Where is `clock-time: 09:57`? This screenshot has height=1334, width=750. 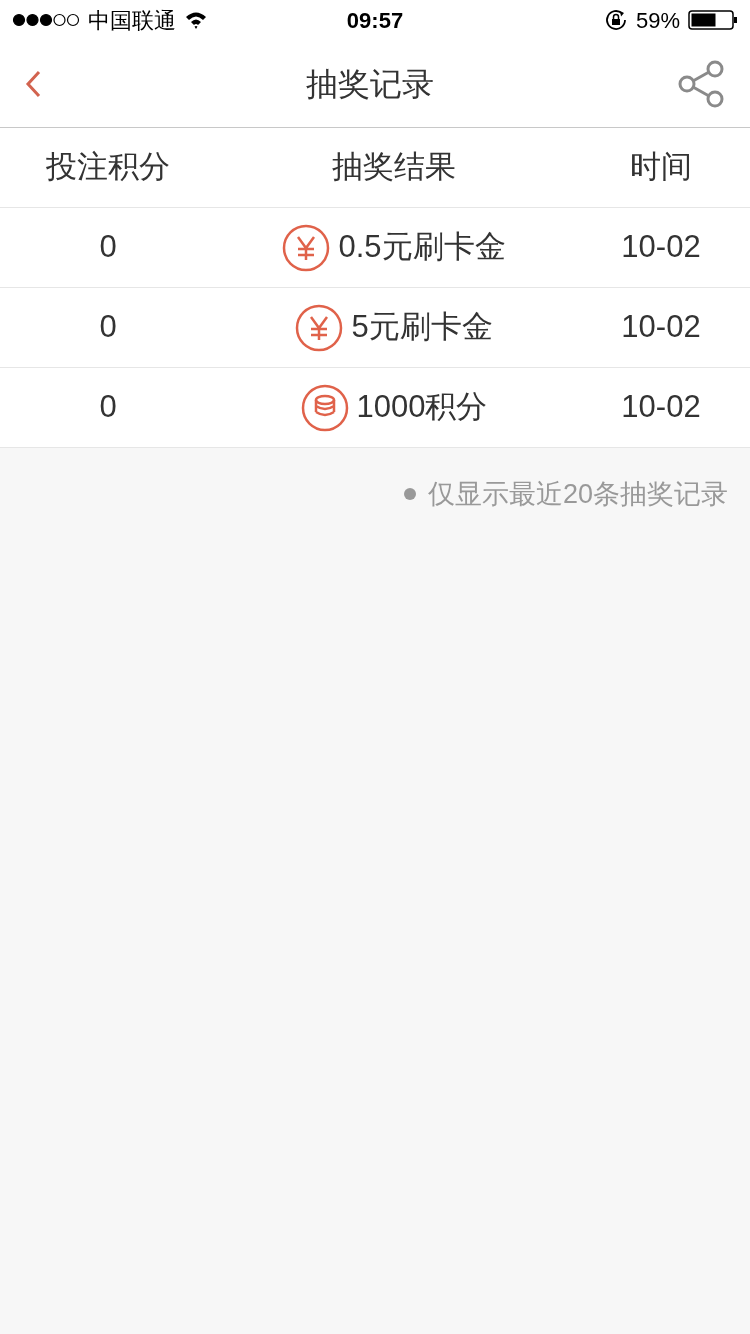 clock-time: 09:57 is located at coordinates (375, 20).